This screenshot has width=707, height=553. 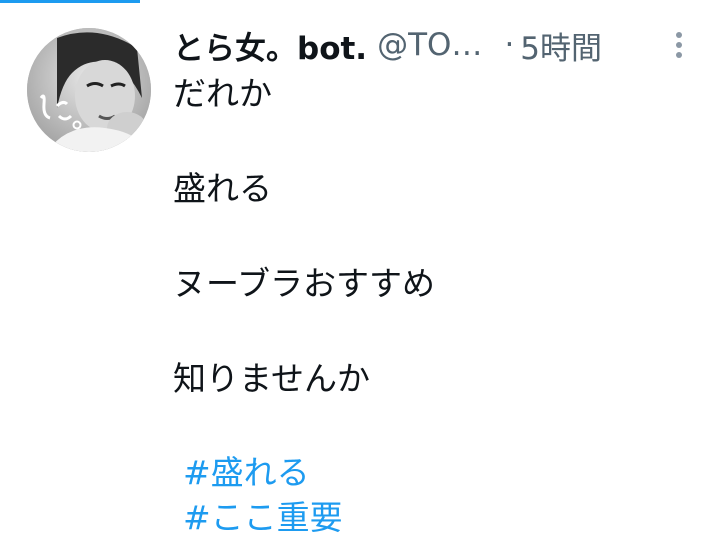 What do you see at coordinates (561, 45) in the screenshot?
I see `timestamp: 5時間` at bounding box center [561, 45].